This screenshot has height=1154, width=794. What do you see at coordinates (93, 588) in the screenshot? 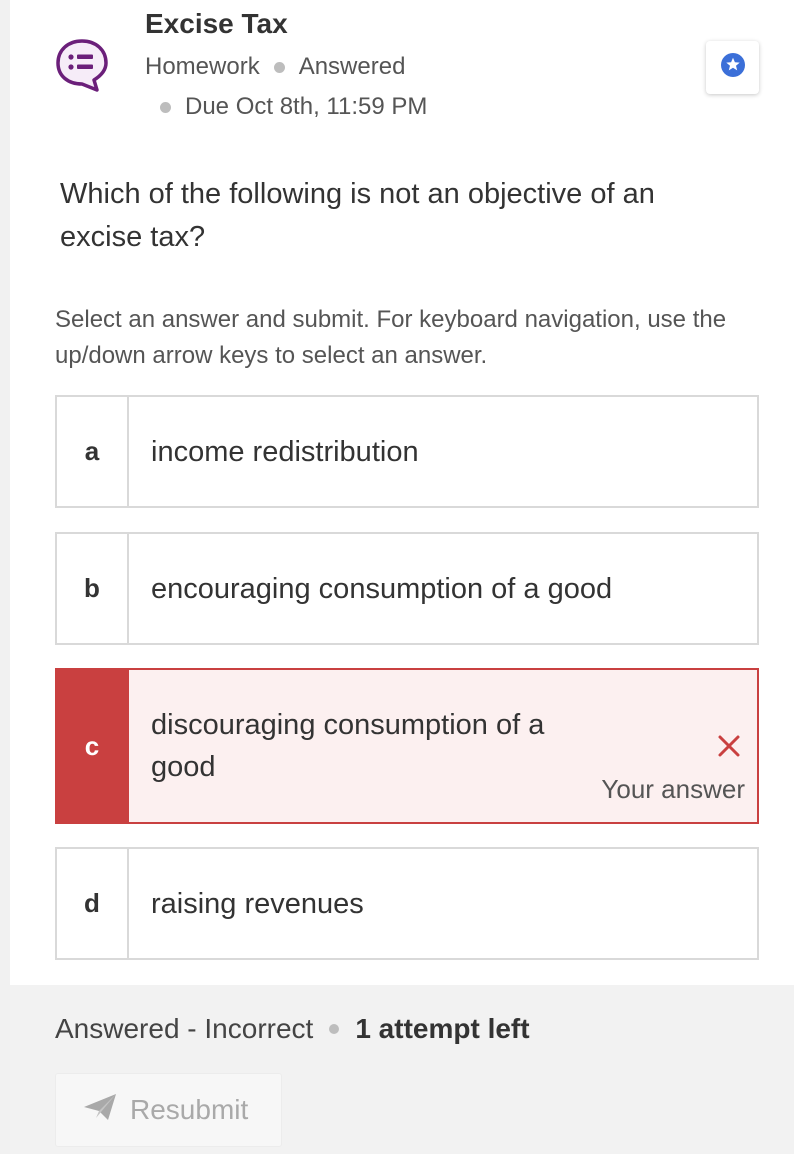
I see `option-letter: b` at bounding box center [93, 588].